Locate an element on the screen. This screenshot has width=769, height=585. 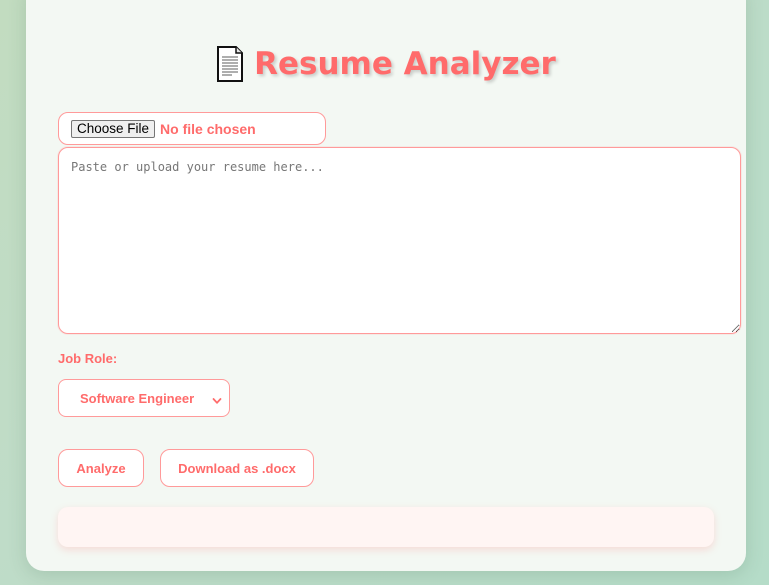
job-role-selected-value: Software Engineer is located at coordinates (137, 398).